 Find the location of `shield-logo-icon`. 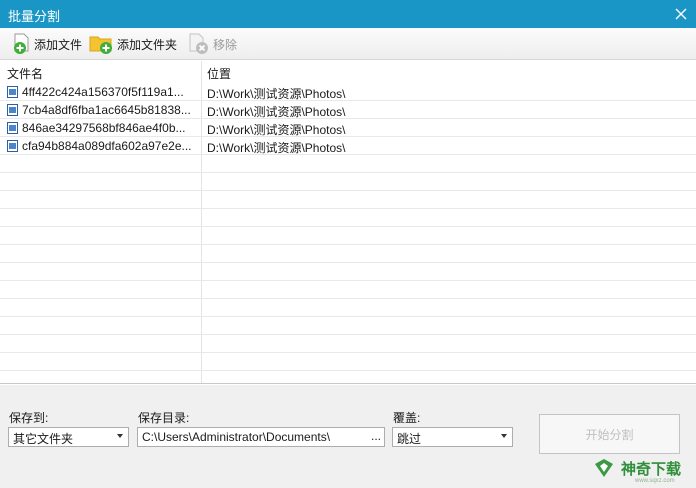

shield-logo-icon is located at coordinates (604, 468).